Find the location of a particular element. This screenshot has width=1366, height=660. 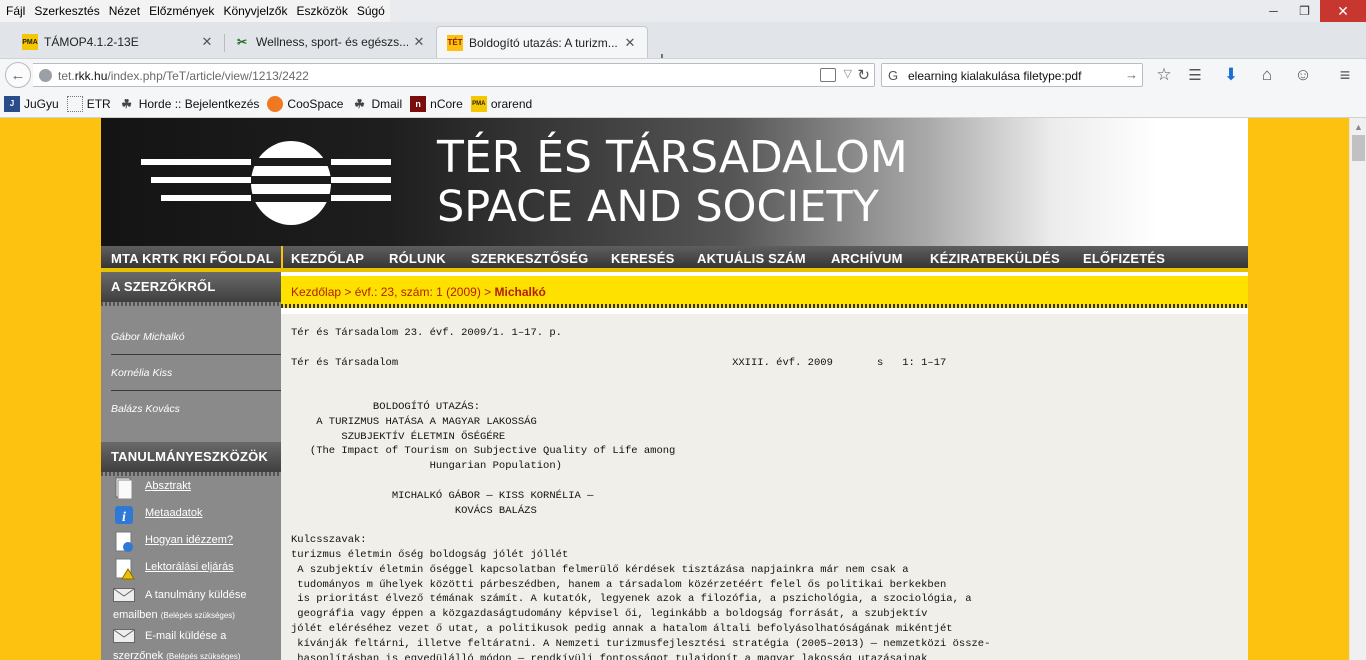

tool-citation: Hogyan idézzem? is located at coordinates (173, 542).